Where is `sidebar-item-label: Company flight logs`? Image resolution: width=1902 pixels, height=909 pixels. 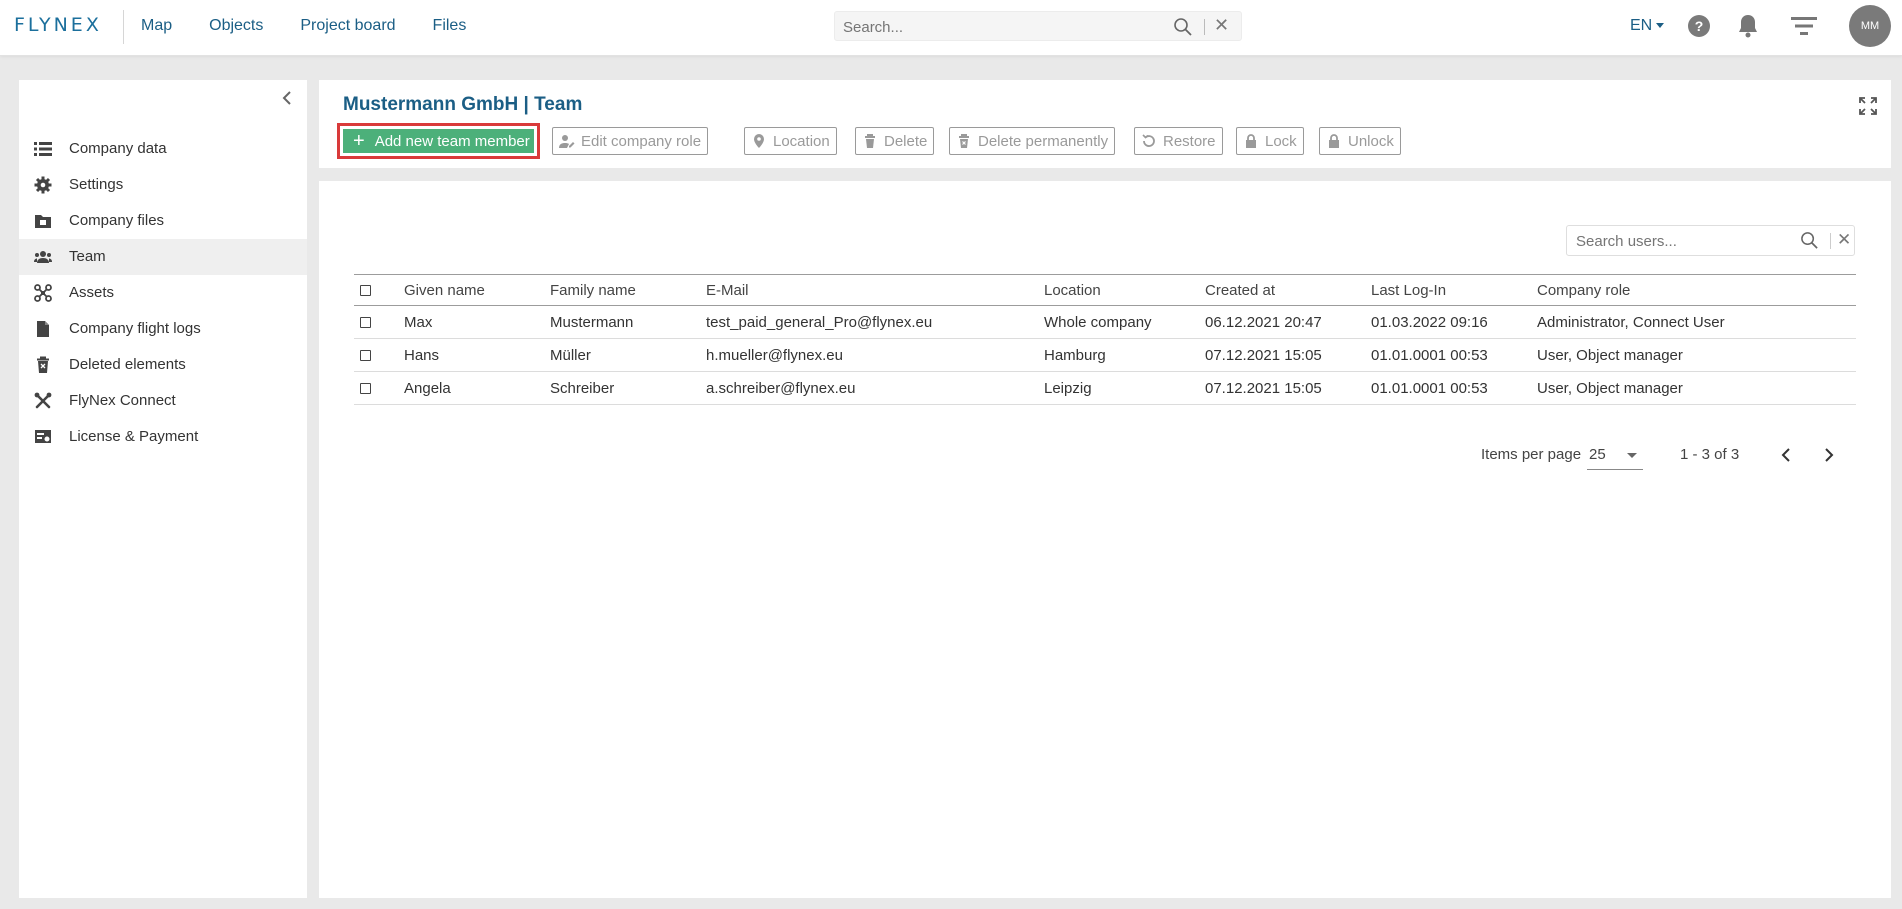 sidebar-item-label: Company flight logs is located at coordinates (135, 328).